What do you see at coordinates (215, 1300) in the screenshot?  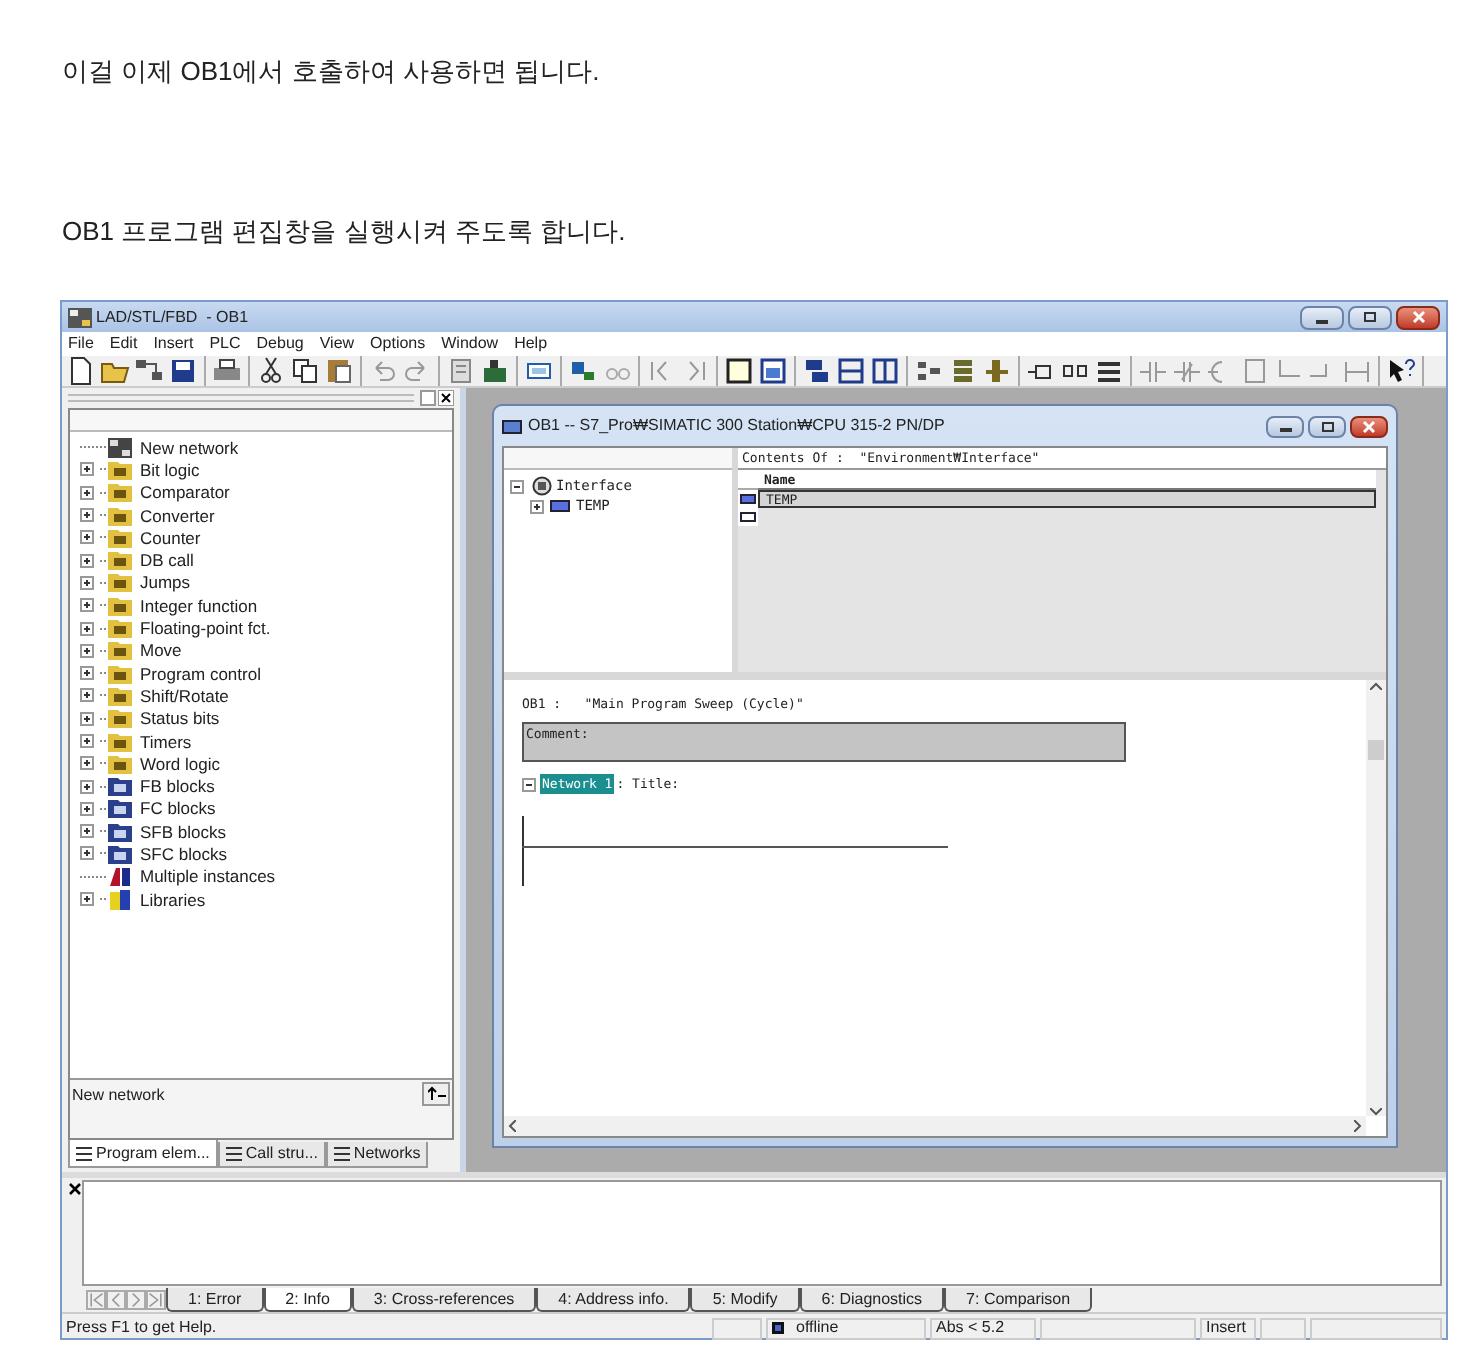 I see `output-tab: 1: Error` at bounding box center [215, 1300].